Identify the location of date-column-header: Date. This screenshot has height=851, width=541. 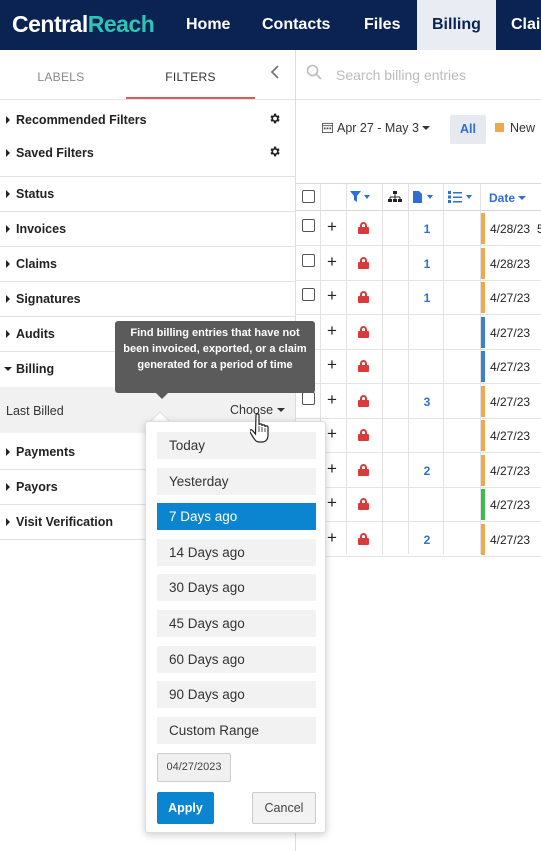
(508, 198).